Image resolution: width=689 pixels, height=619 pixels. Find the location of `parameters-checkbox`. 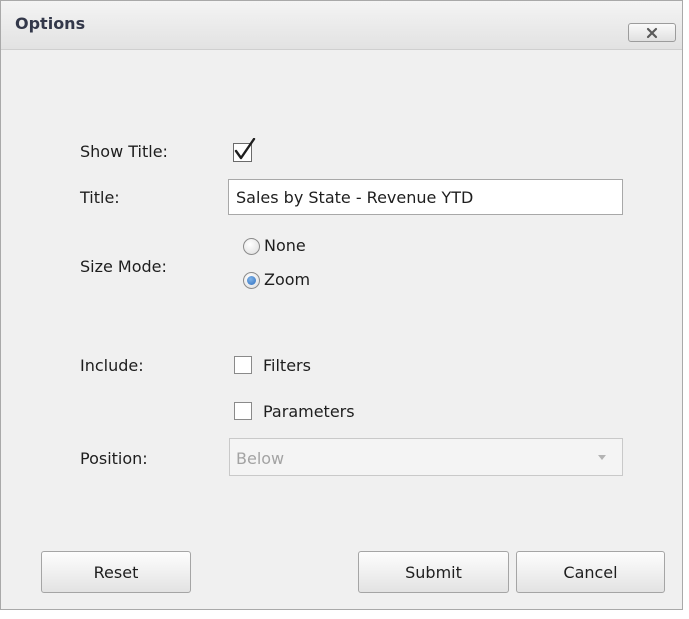

parameters-checkbox is located at coordinates (243, 411).